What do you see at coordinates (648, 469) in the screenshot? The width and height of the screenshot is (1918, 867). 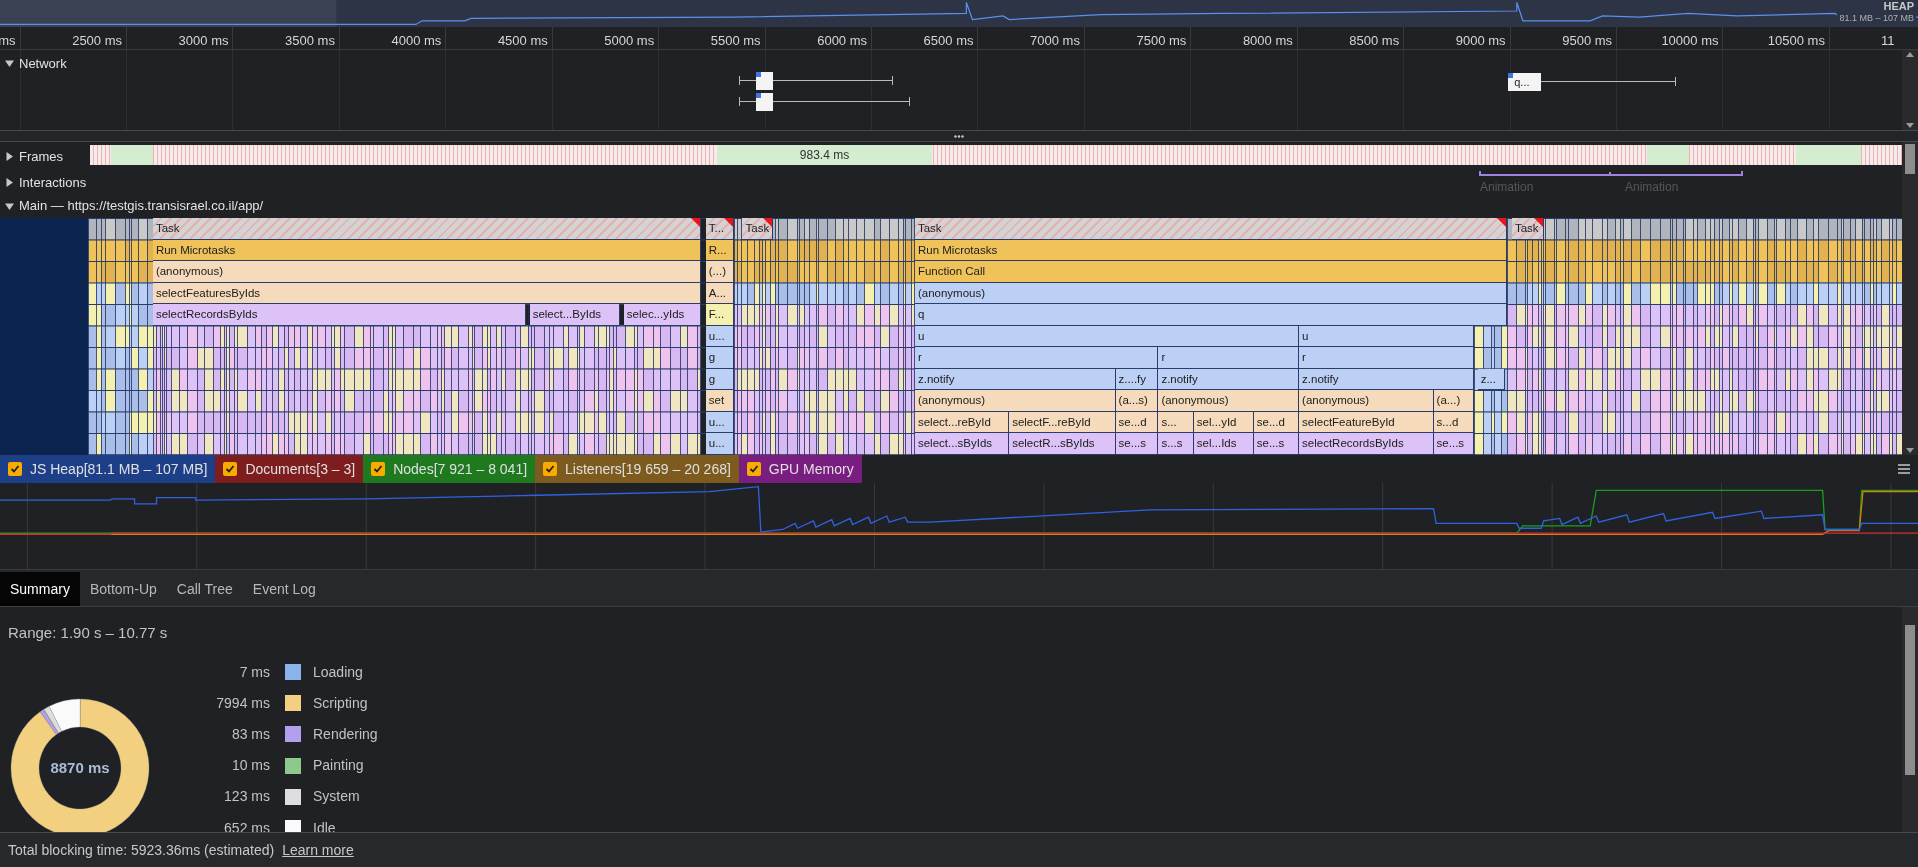 I see `counter-label: Listeners[19 659 – 20 268]` at bounding box center [648, 469].